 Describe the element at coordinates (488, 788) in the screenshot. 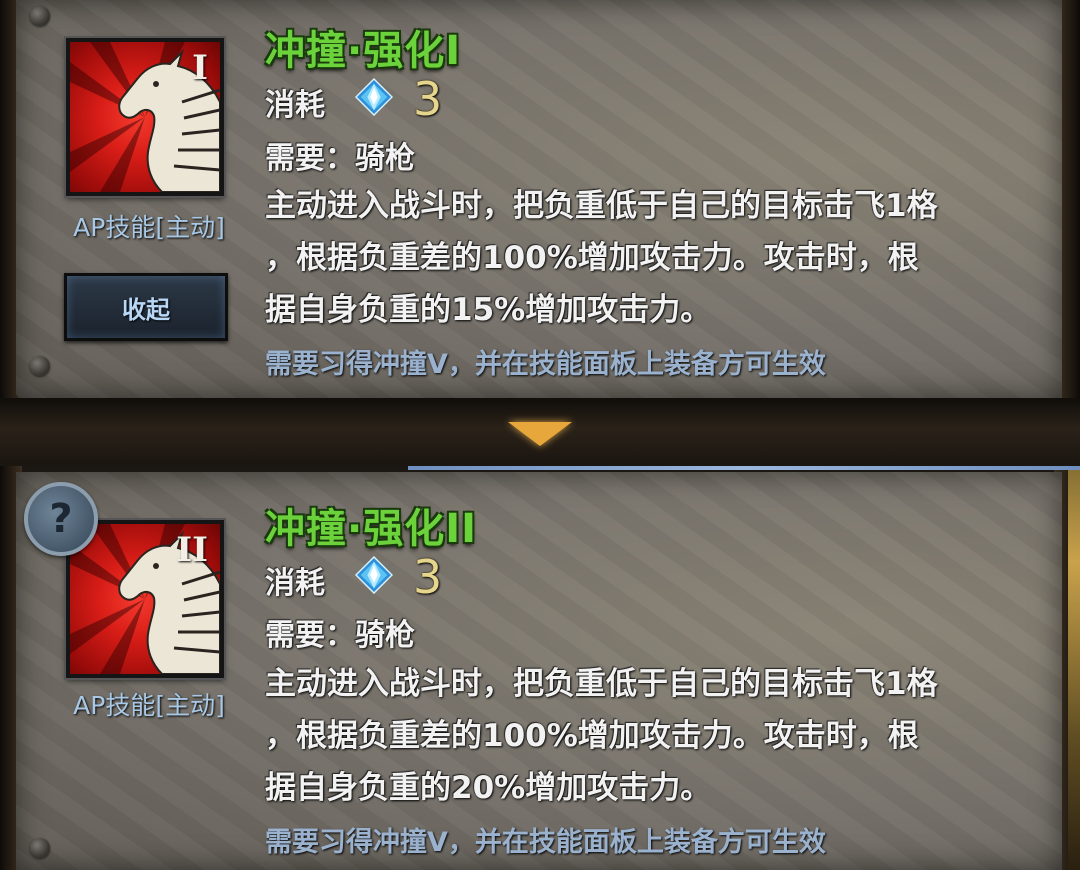

I see `description-line: 据自身负重的20%增加攻击力。` at that location.